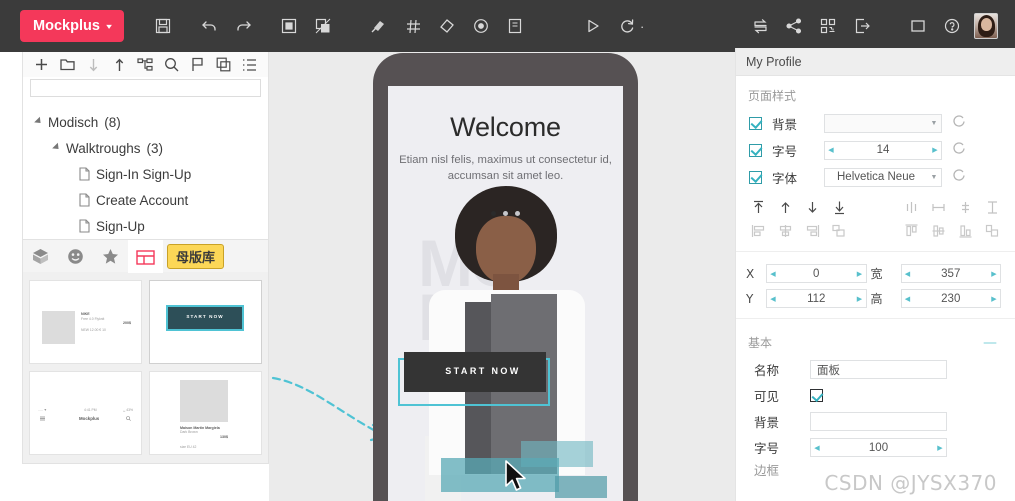 The width and height of the screenshot is (1015, 501). What do you see at coordinates (243, 26) in the screenshot?
I see `redo-icon` at bounding box center [243, 26].